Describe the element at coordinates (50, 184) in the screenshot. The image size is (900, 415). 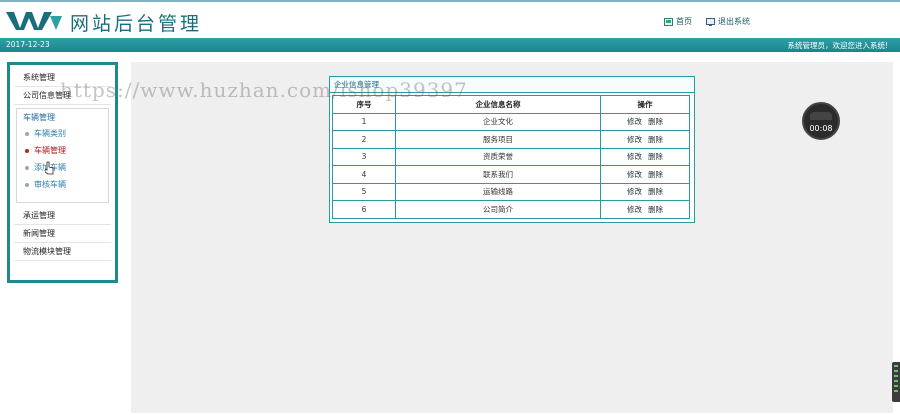
I see `sidebar-item-label: 审核车辆` at that location.